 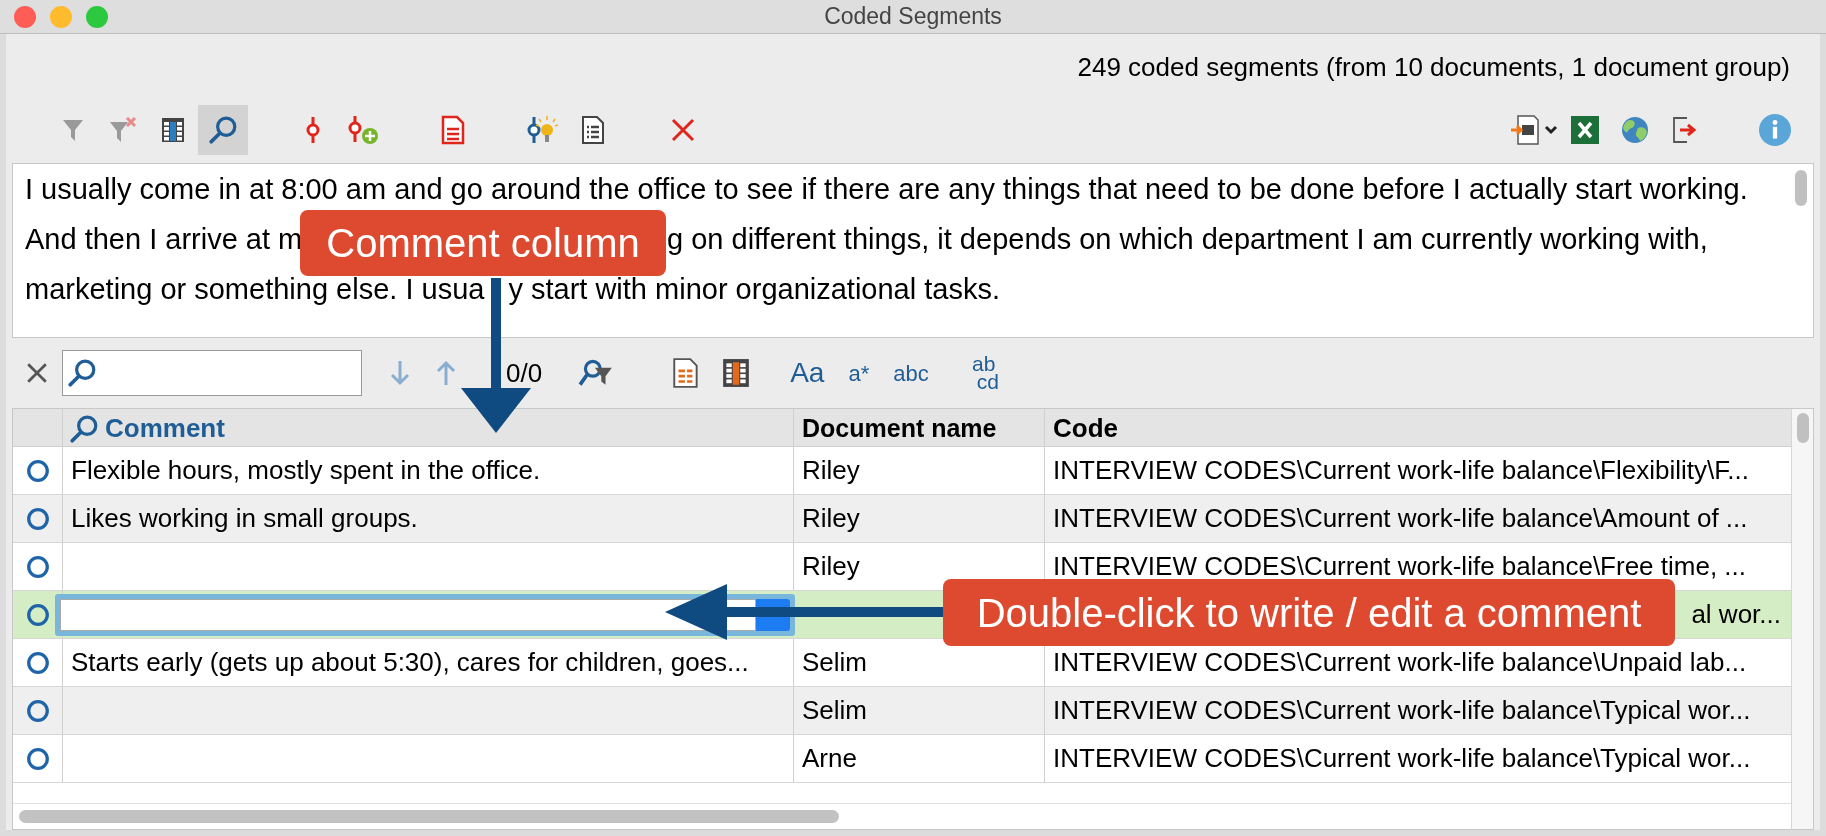 What do you see at coordinates (429, 816) in the screenshot?
I see `horizontal-scrollbar` at bounding box center [429, 816].